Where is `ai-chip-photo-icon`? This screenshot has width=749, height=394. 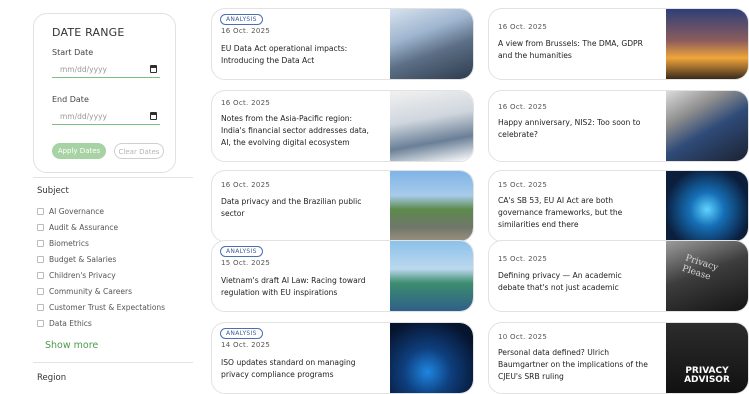 ai-chip-photo-icon is located at coordinates (707, 206).